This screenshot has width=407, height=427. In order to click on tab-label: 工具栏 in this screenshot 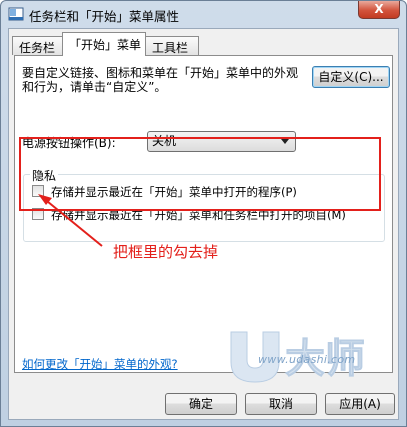, I will do `click(170, 48)`.